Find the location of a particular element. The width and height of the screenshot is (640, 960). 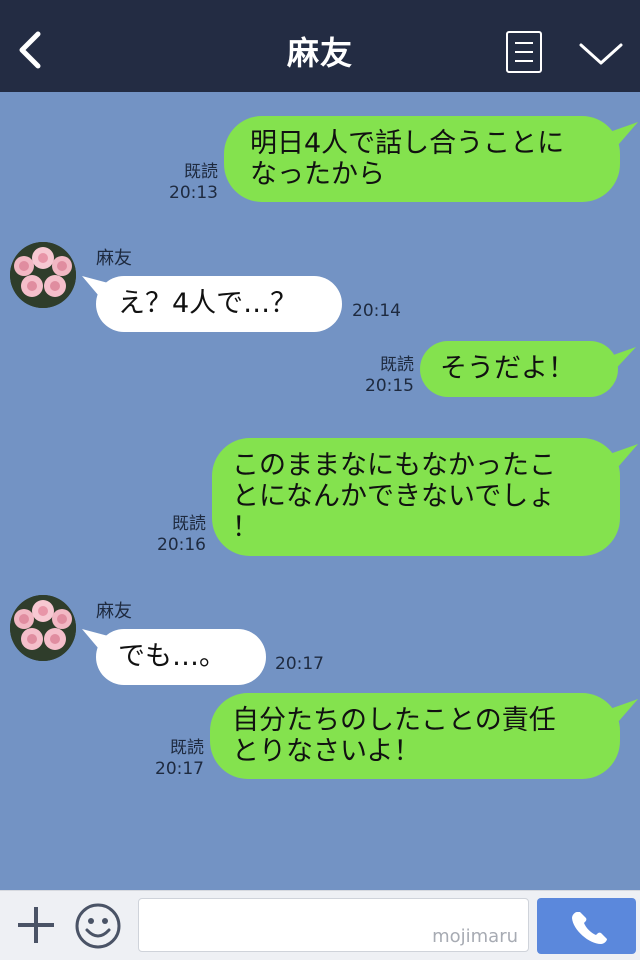

message-time: 20:14 is located at coordinates (376, 311).